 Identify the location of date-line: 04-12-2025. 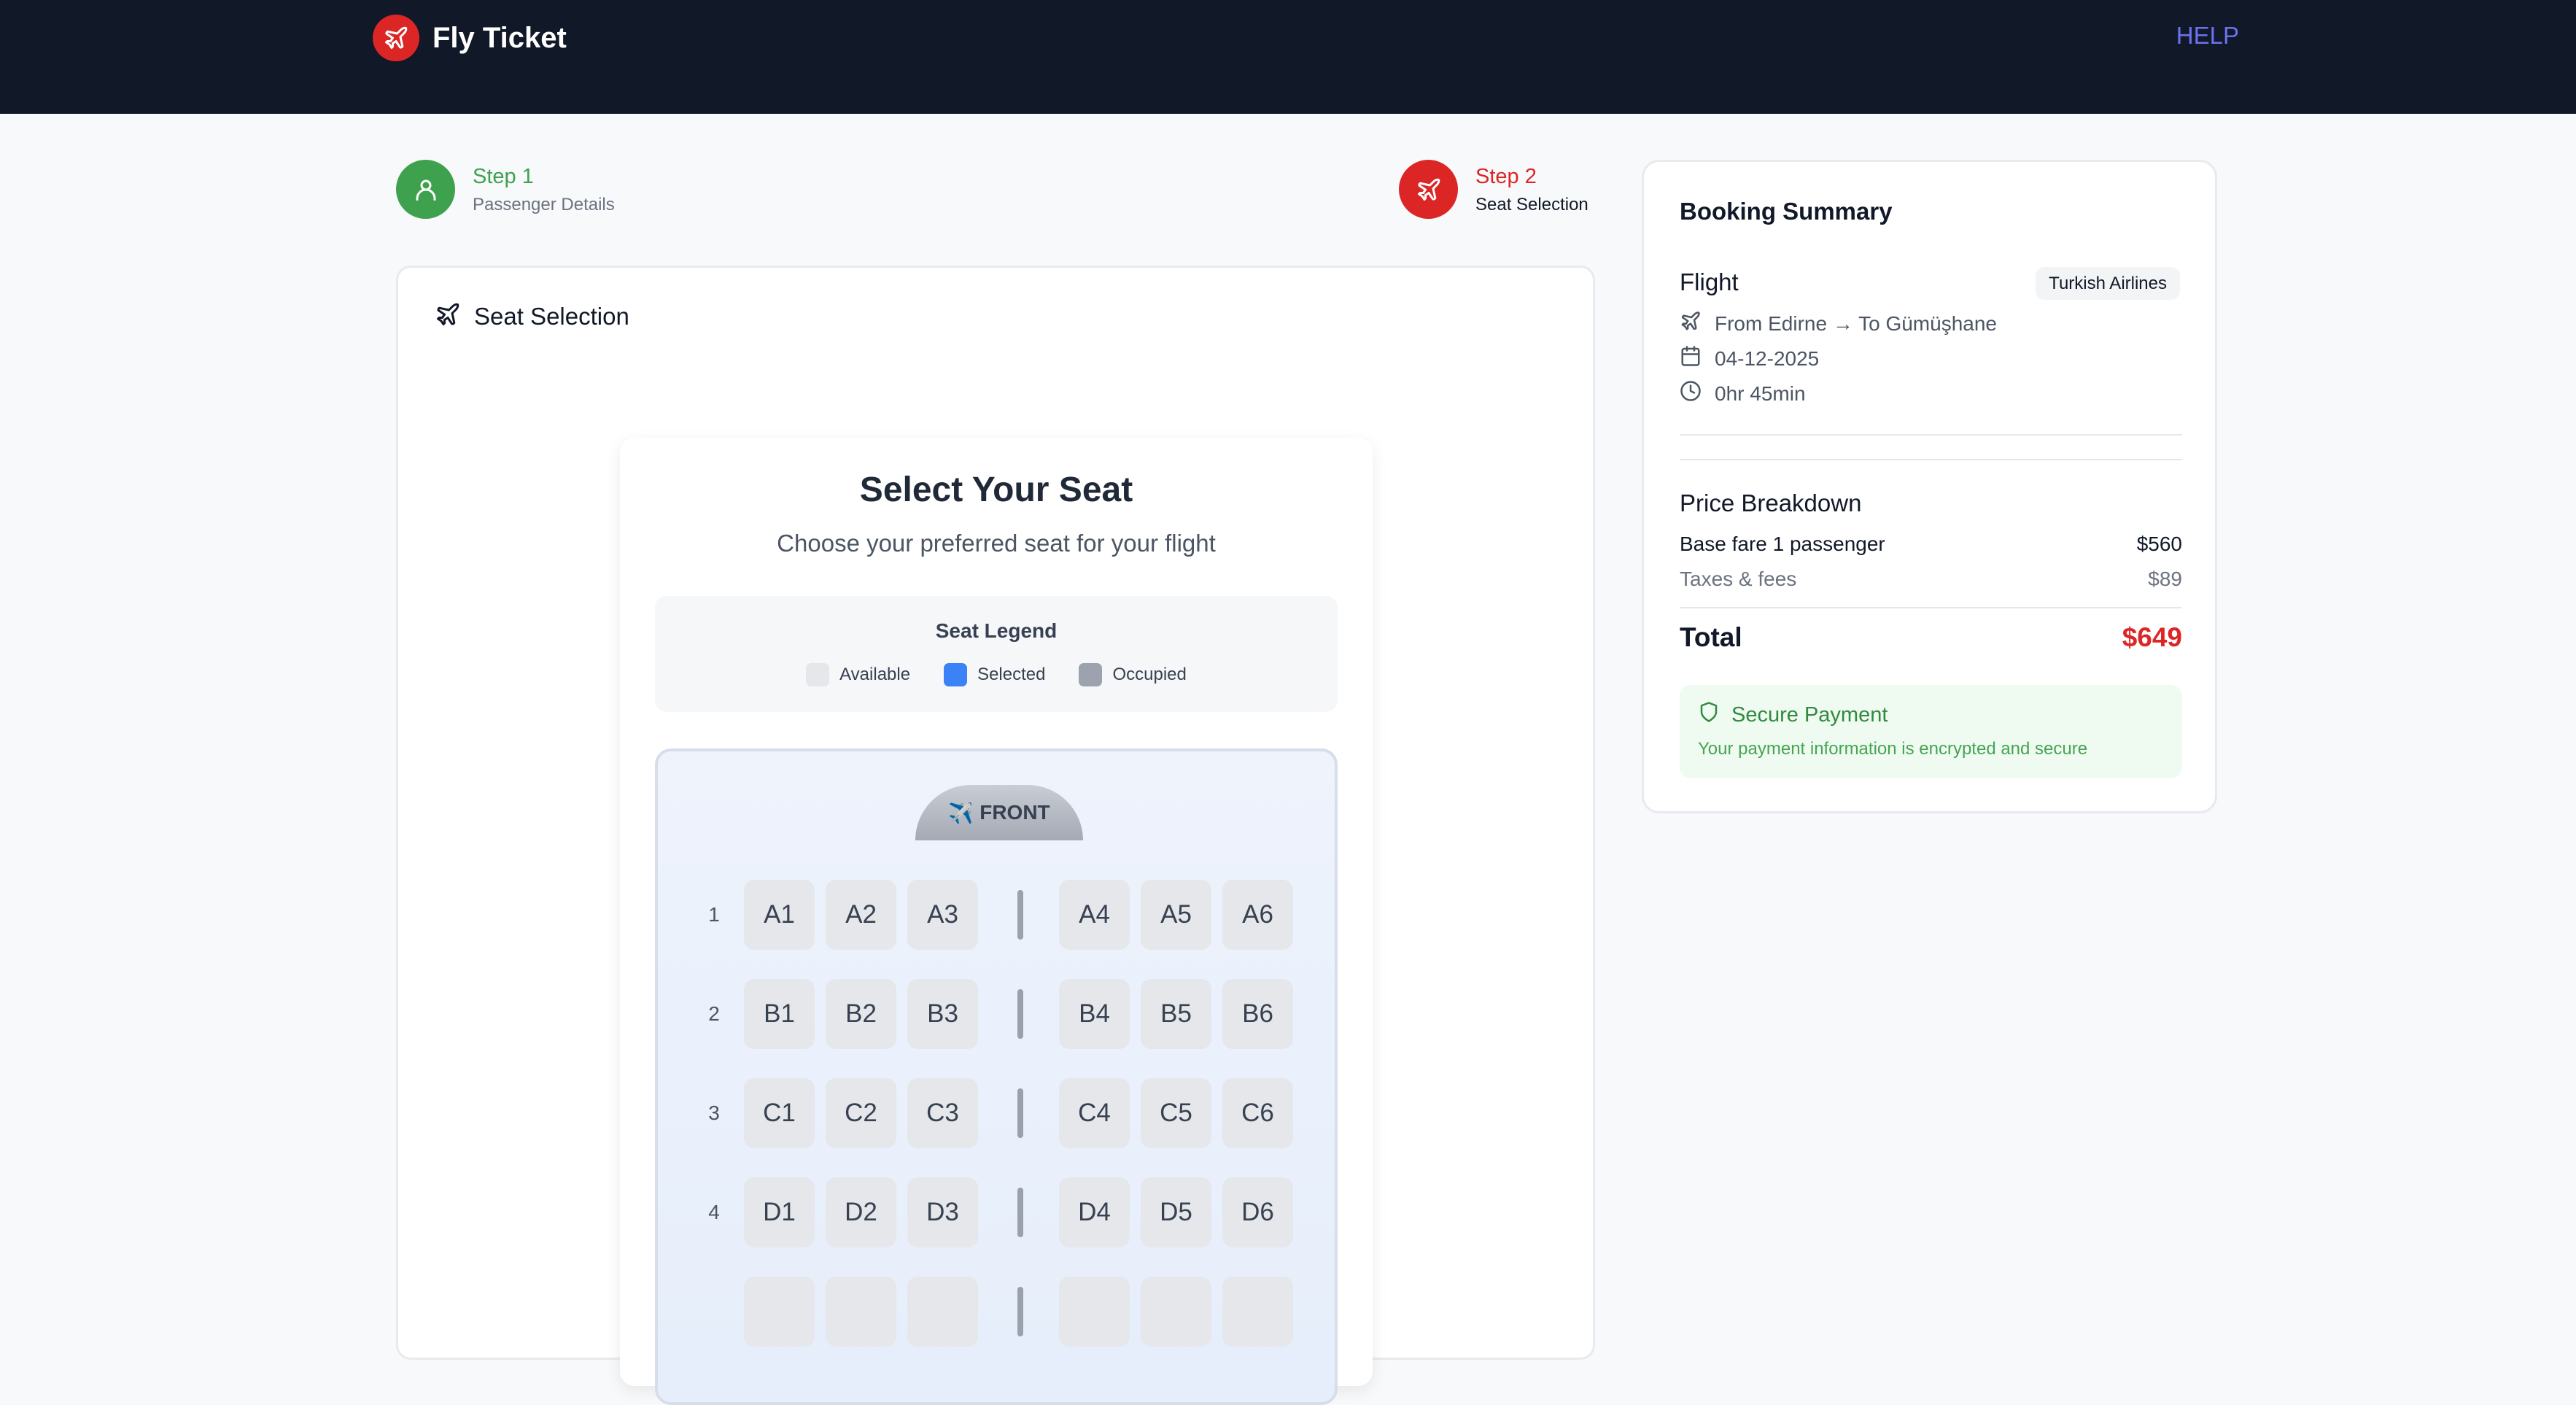
(1750, 358).